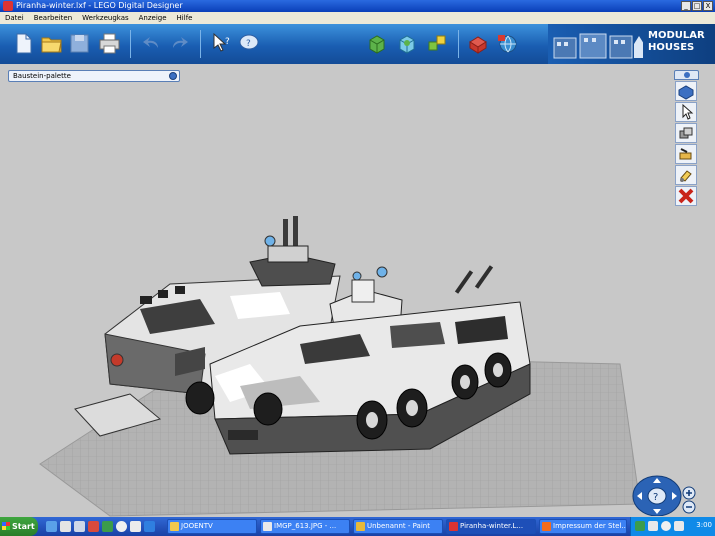 This screenshot has width=715, height=536. Describe the element at coordinates (14, 18) in the screenshot. I see `menu-datei: Datei` at that location.